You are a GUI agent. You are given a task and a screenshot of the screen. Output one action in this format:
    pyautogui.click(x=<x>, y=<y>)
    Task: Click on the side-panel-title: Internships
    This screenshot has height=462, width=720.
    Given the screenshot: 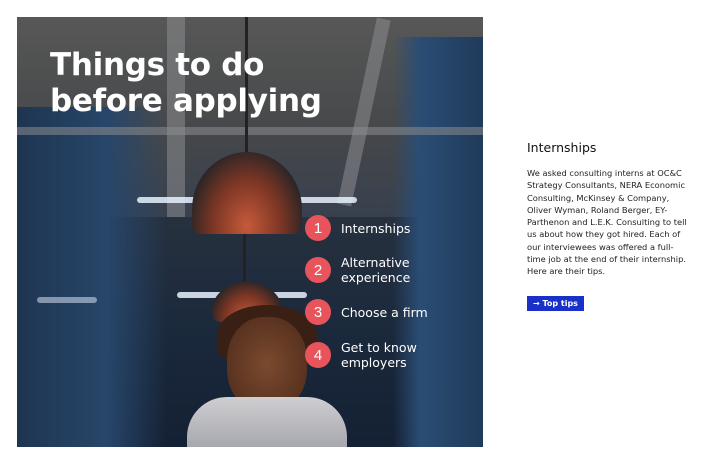 What is the action you would take?
    pyautogui.click(x=562, y=147)
    